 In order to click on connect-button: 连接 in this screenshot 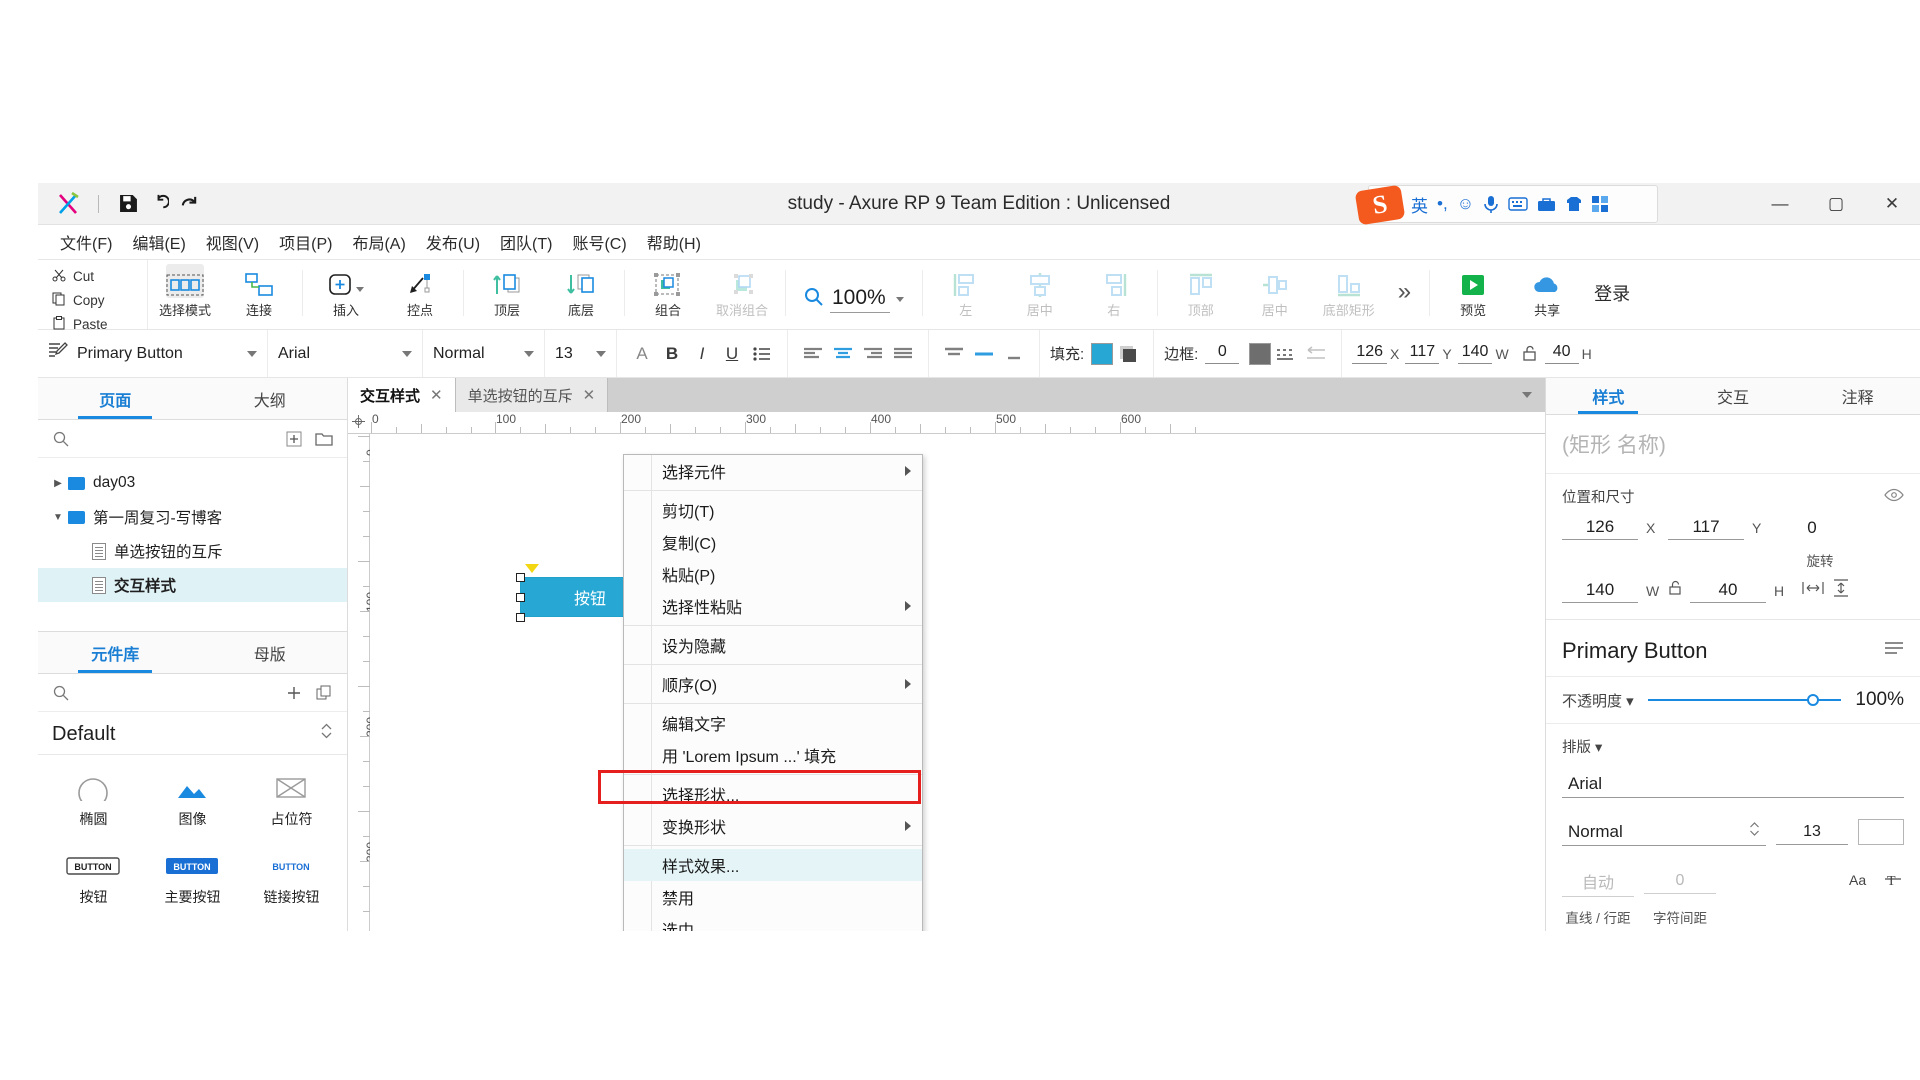, I will do `click(259, 289)`.